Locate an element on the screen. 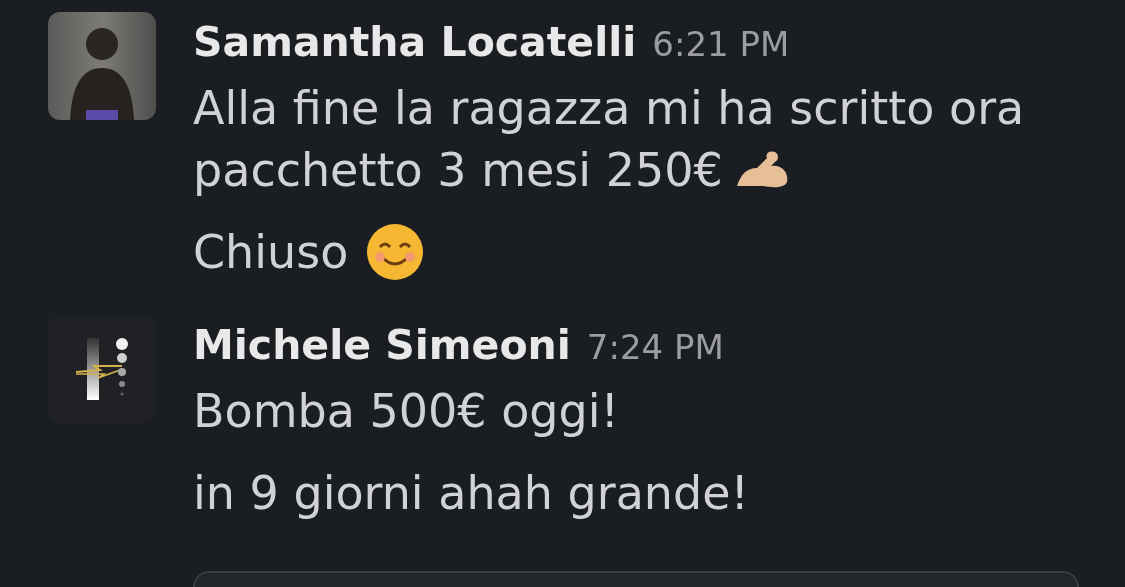 Image resolution: width=1125 pixels, height=587 pixels. message-text: Chiuso is located at coordinates (271, 252).